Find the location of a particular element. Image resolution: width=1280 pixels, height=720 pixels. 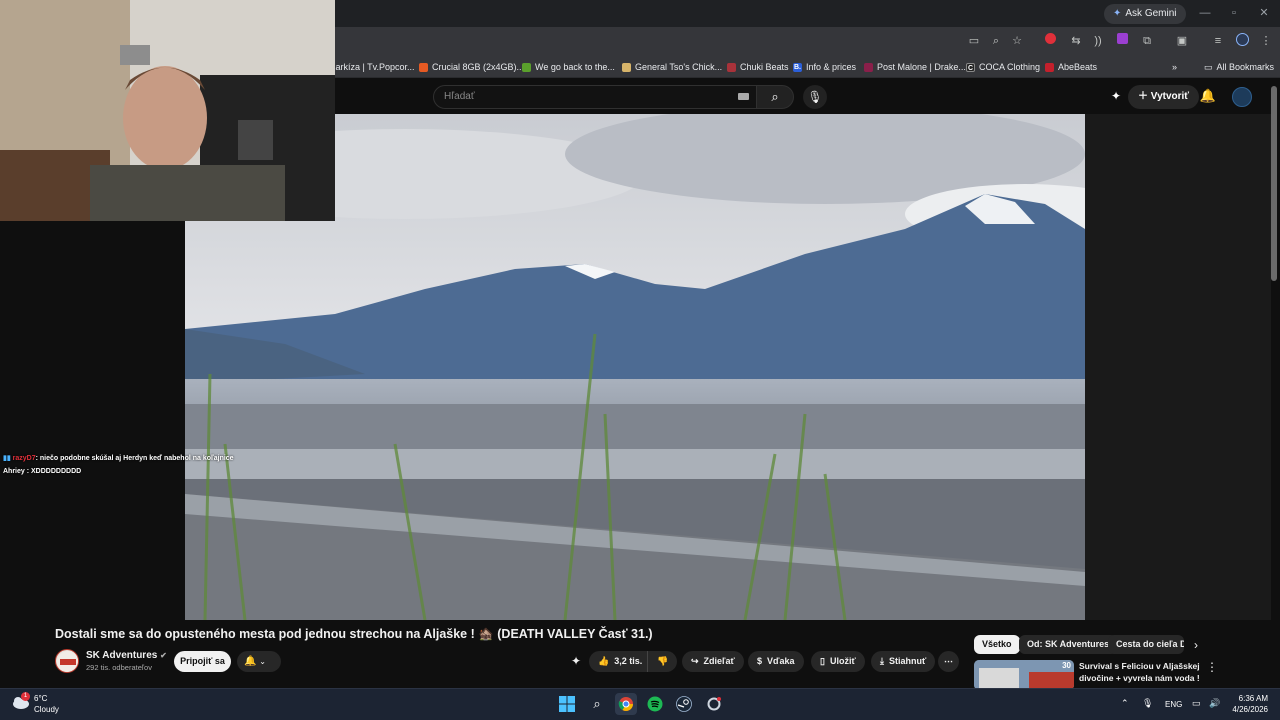

recommendation-thumbnail: 30 is located at coordinates (1024, 675).